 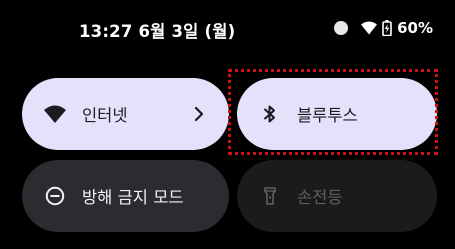 I want to click on bluetooth-tile: 블루투스, so click(x=337, y=114).